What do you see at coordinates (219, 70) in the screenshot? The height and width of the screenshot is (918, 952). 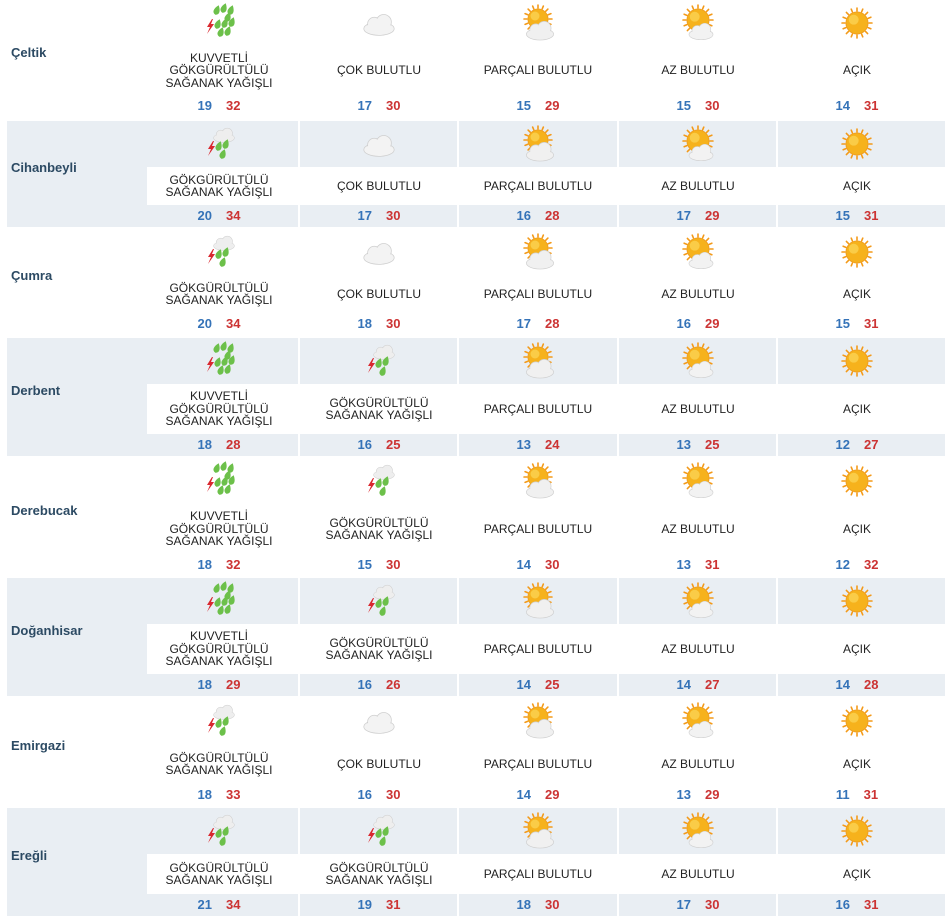 I see `condition-text: KUVVETLİ GÖKGÜRÜLTÜLÜ SAĞANAK YAĞIŞLI` at bounding box center [219, 70].